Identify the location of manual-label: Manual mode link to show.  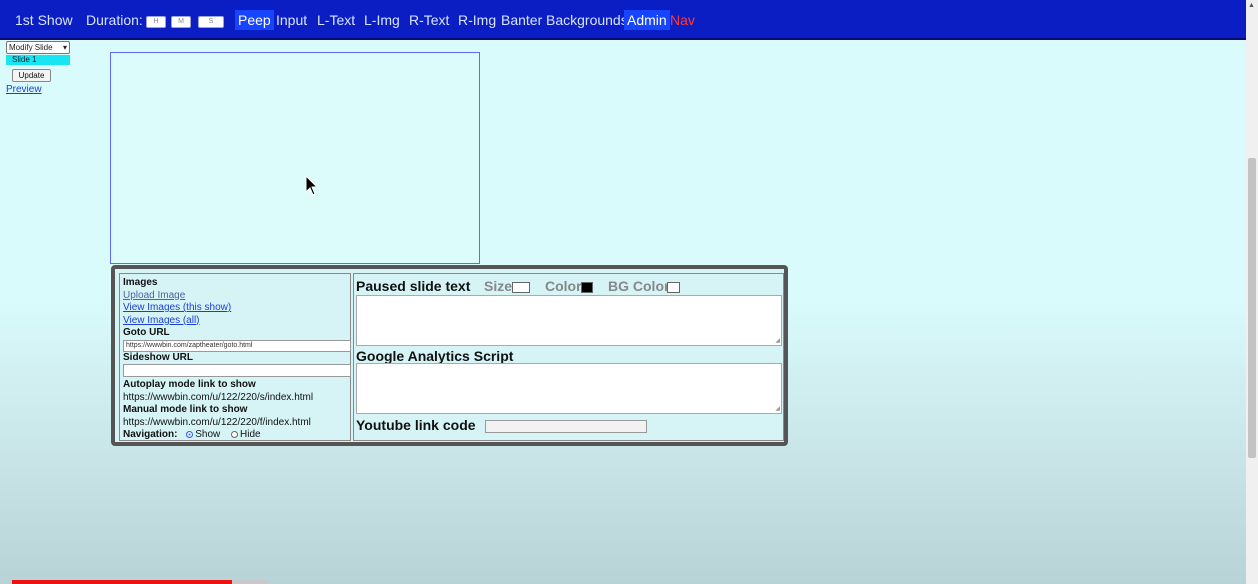
(185, 409).